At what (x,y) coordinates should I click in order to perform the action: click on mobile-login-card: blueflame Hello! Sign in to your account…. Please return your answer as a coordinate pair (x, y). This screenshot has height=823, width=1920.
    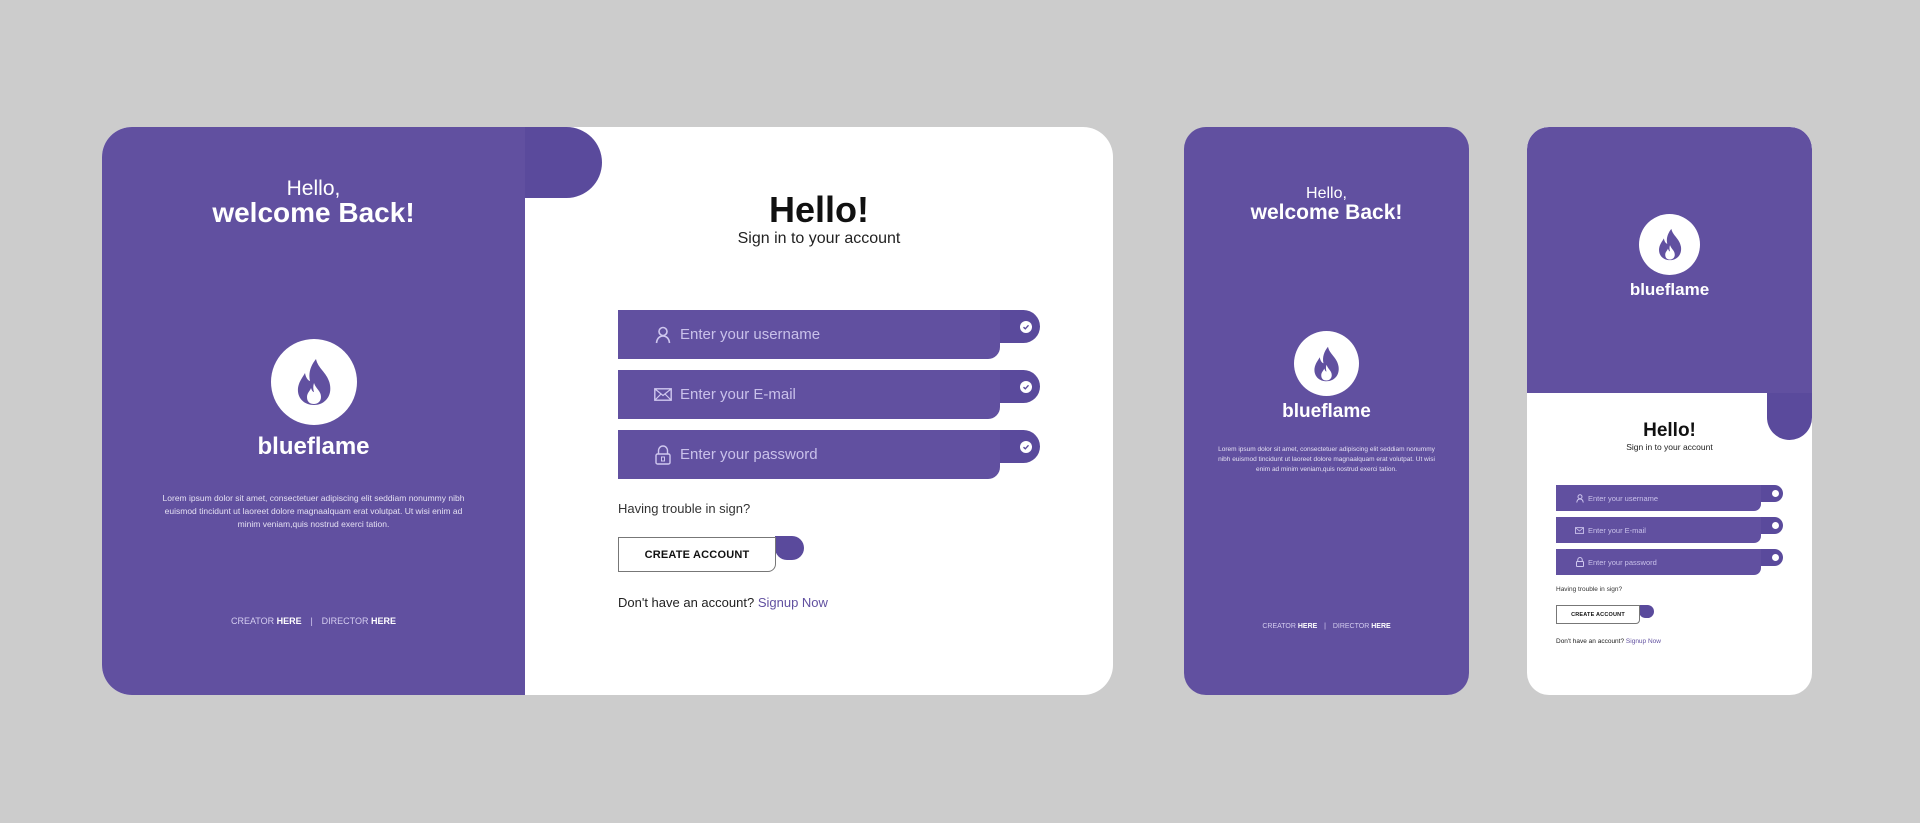
    Looking at the image, I should click on (1669, 411).